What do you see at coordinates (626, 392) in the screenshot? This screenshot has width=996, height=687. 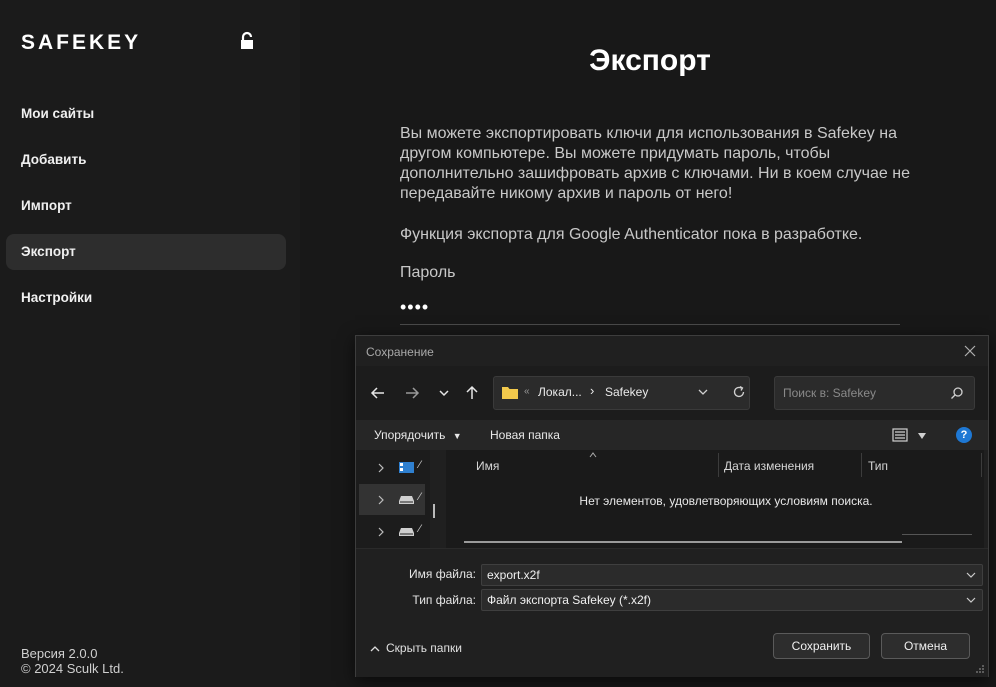 I see `breadcrumb-safekey: Safekey` at bounding box center [626, 392].